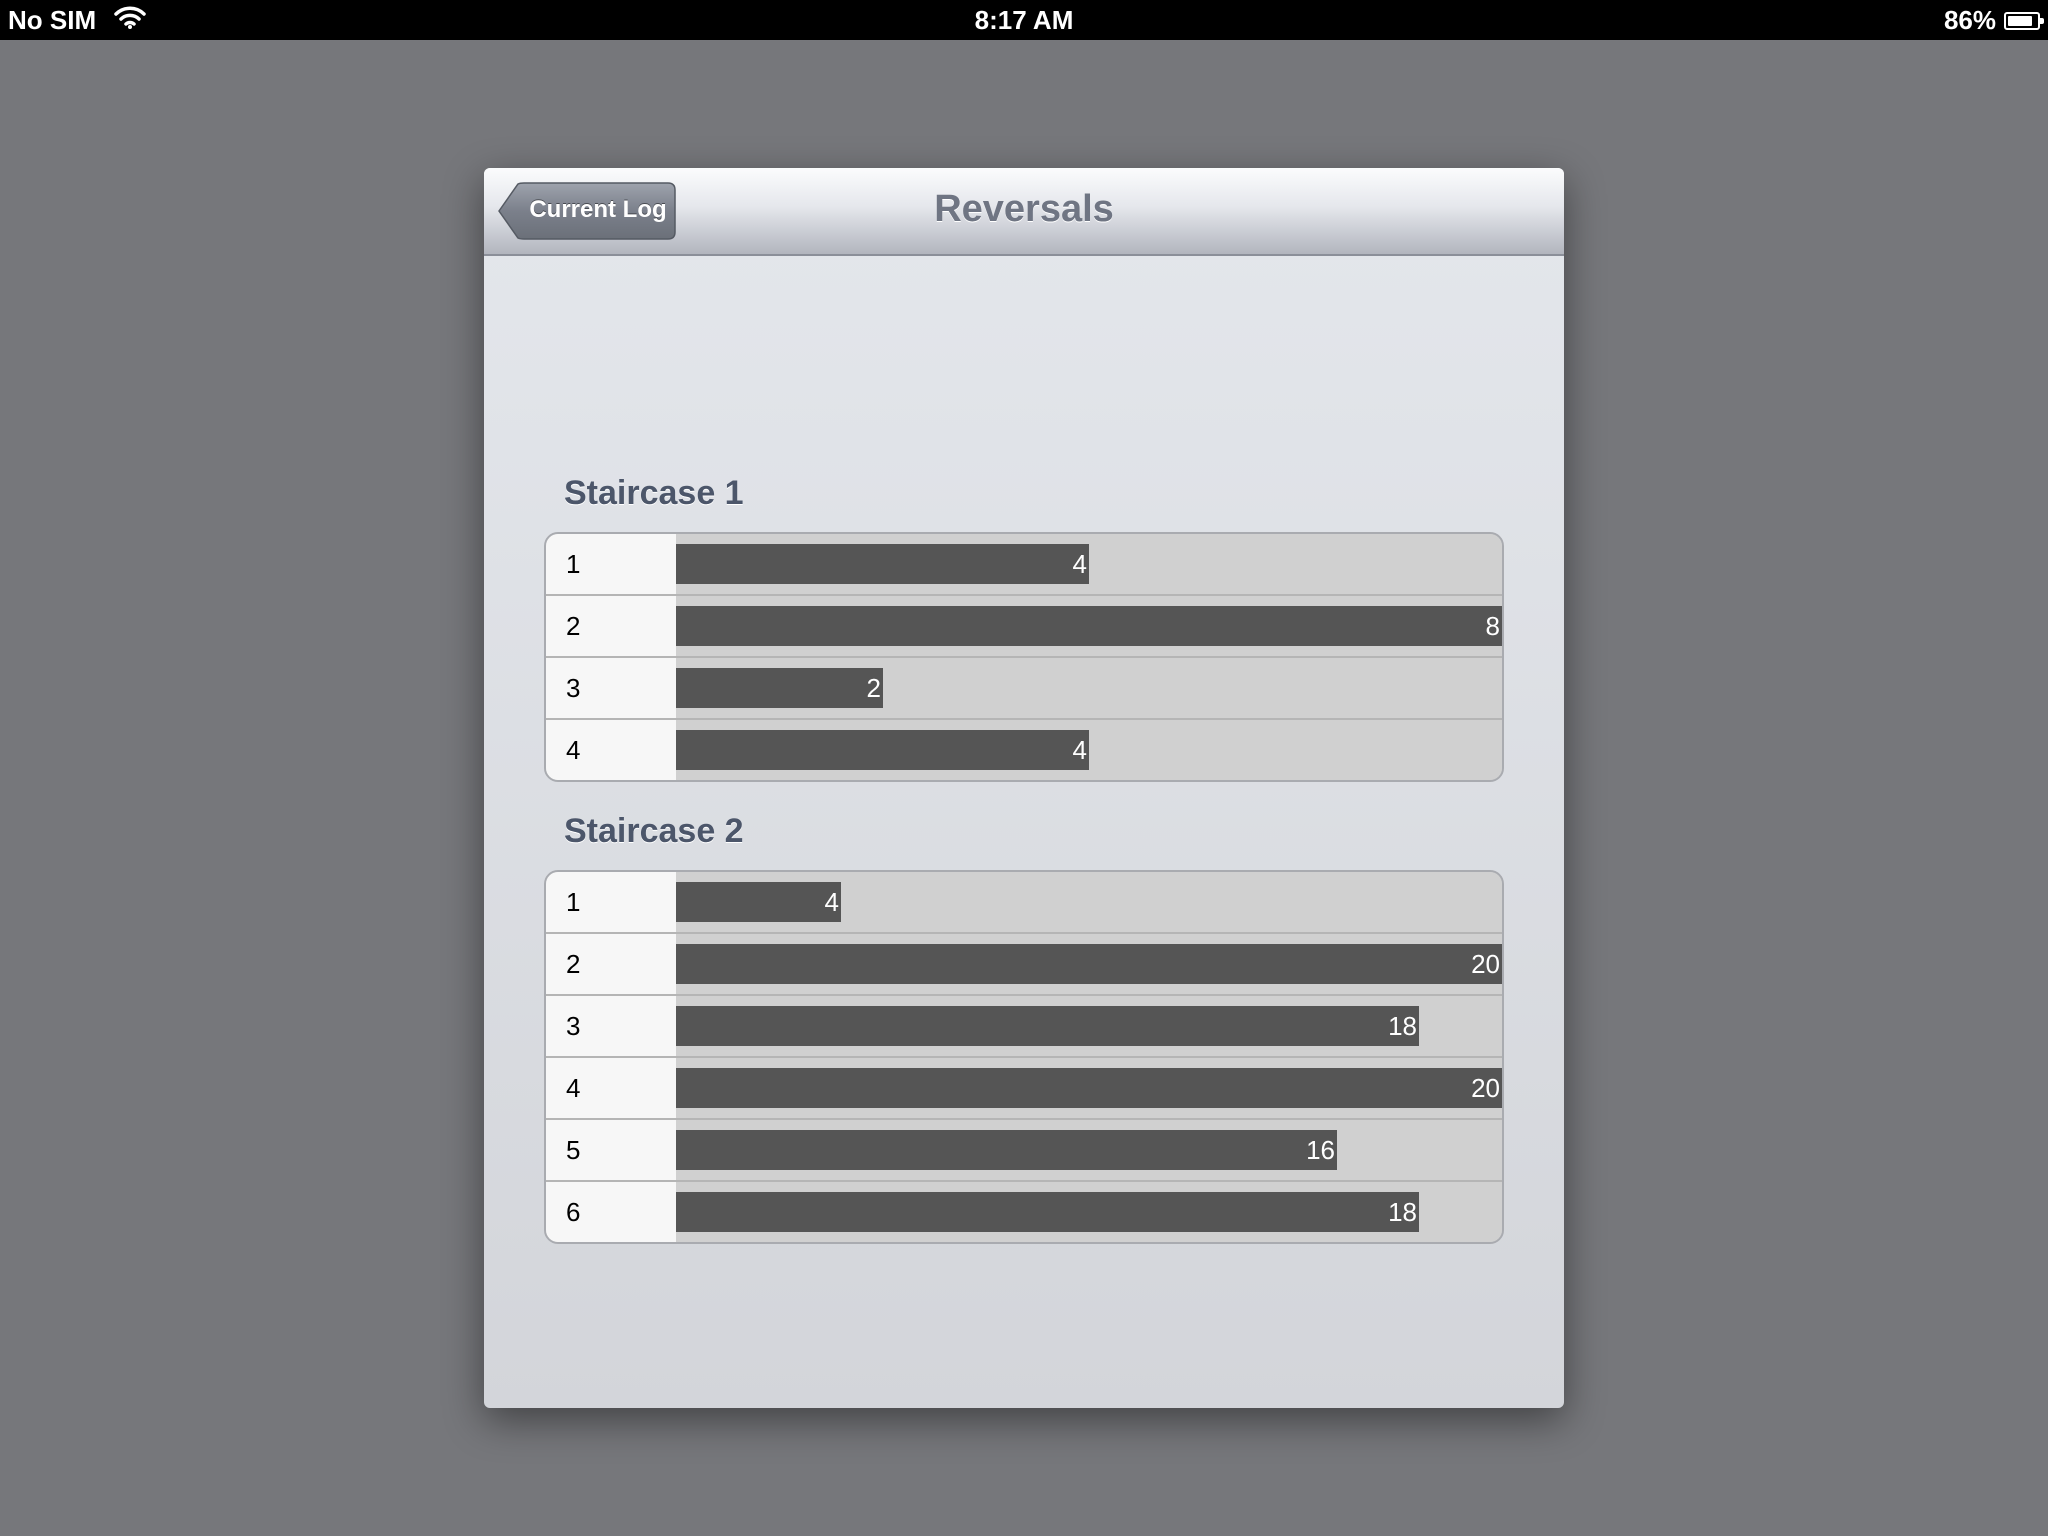 This screenshot has width=2048, height=1536. I want to click on reversal-index: 5, so click(611, 1150).